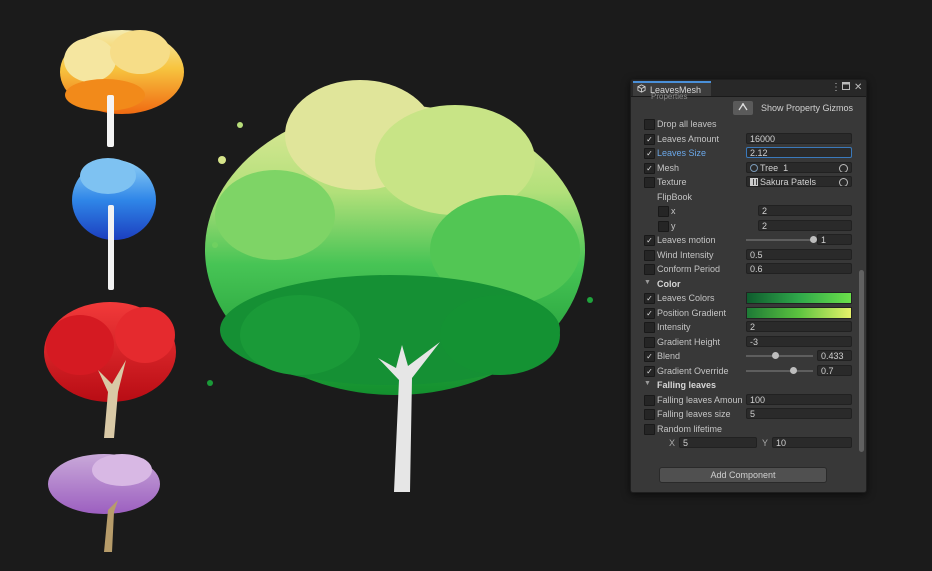 Image resolution: width=932 pixels, height=571 pixels. I want to click on blend-slider, so click(779, 355).